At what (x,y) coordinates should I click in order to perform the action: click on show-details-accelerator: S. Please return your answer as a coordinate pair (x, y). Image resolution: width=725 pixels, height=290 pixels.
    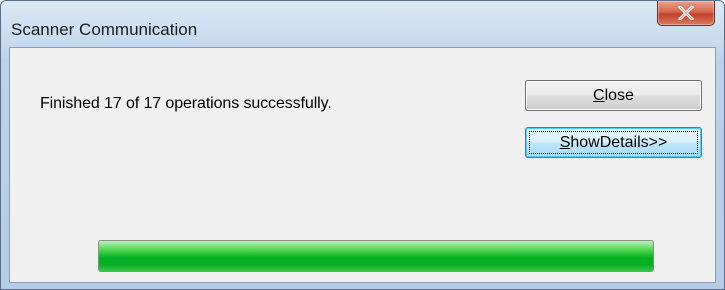
    Looking at the image, I should click on (565, 142).